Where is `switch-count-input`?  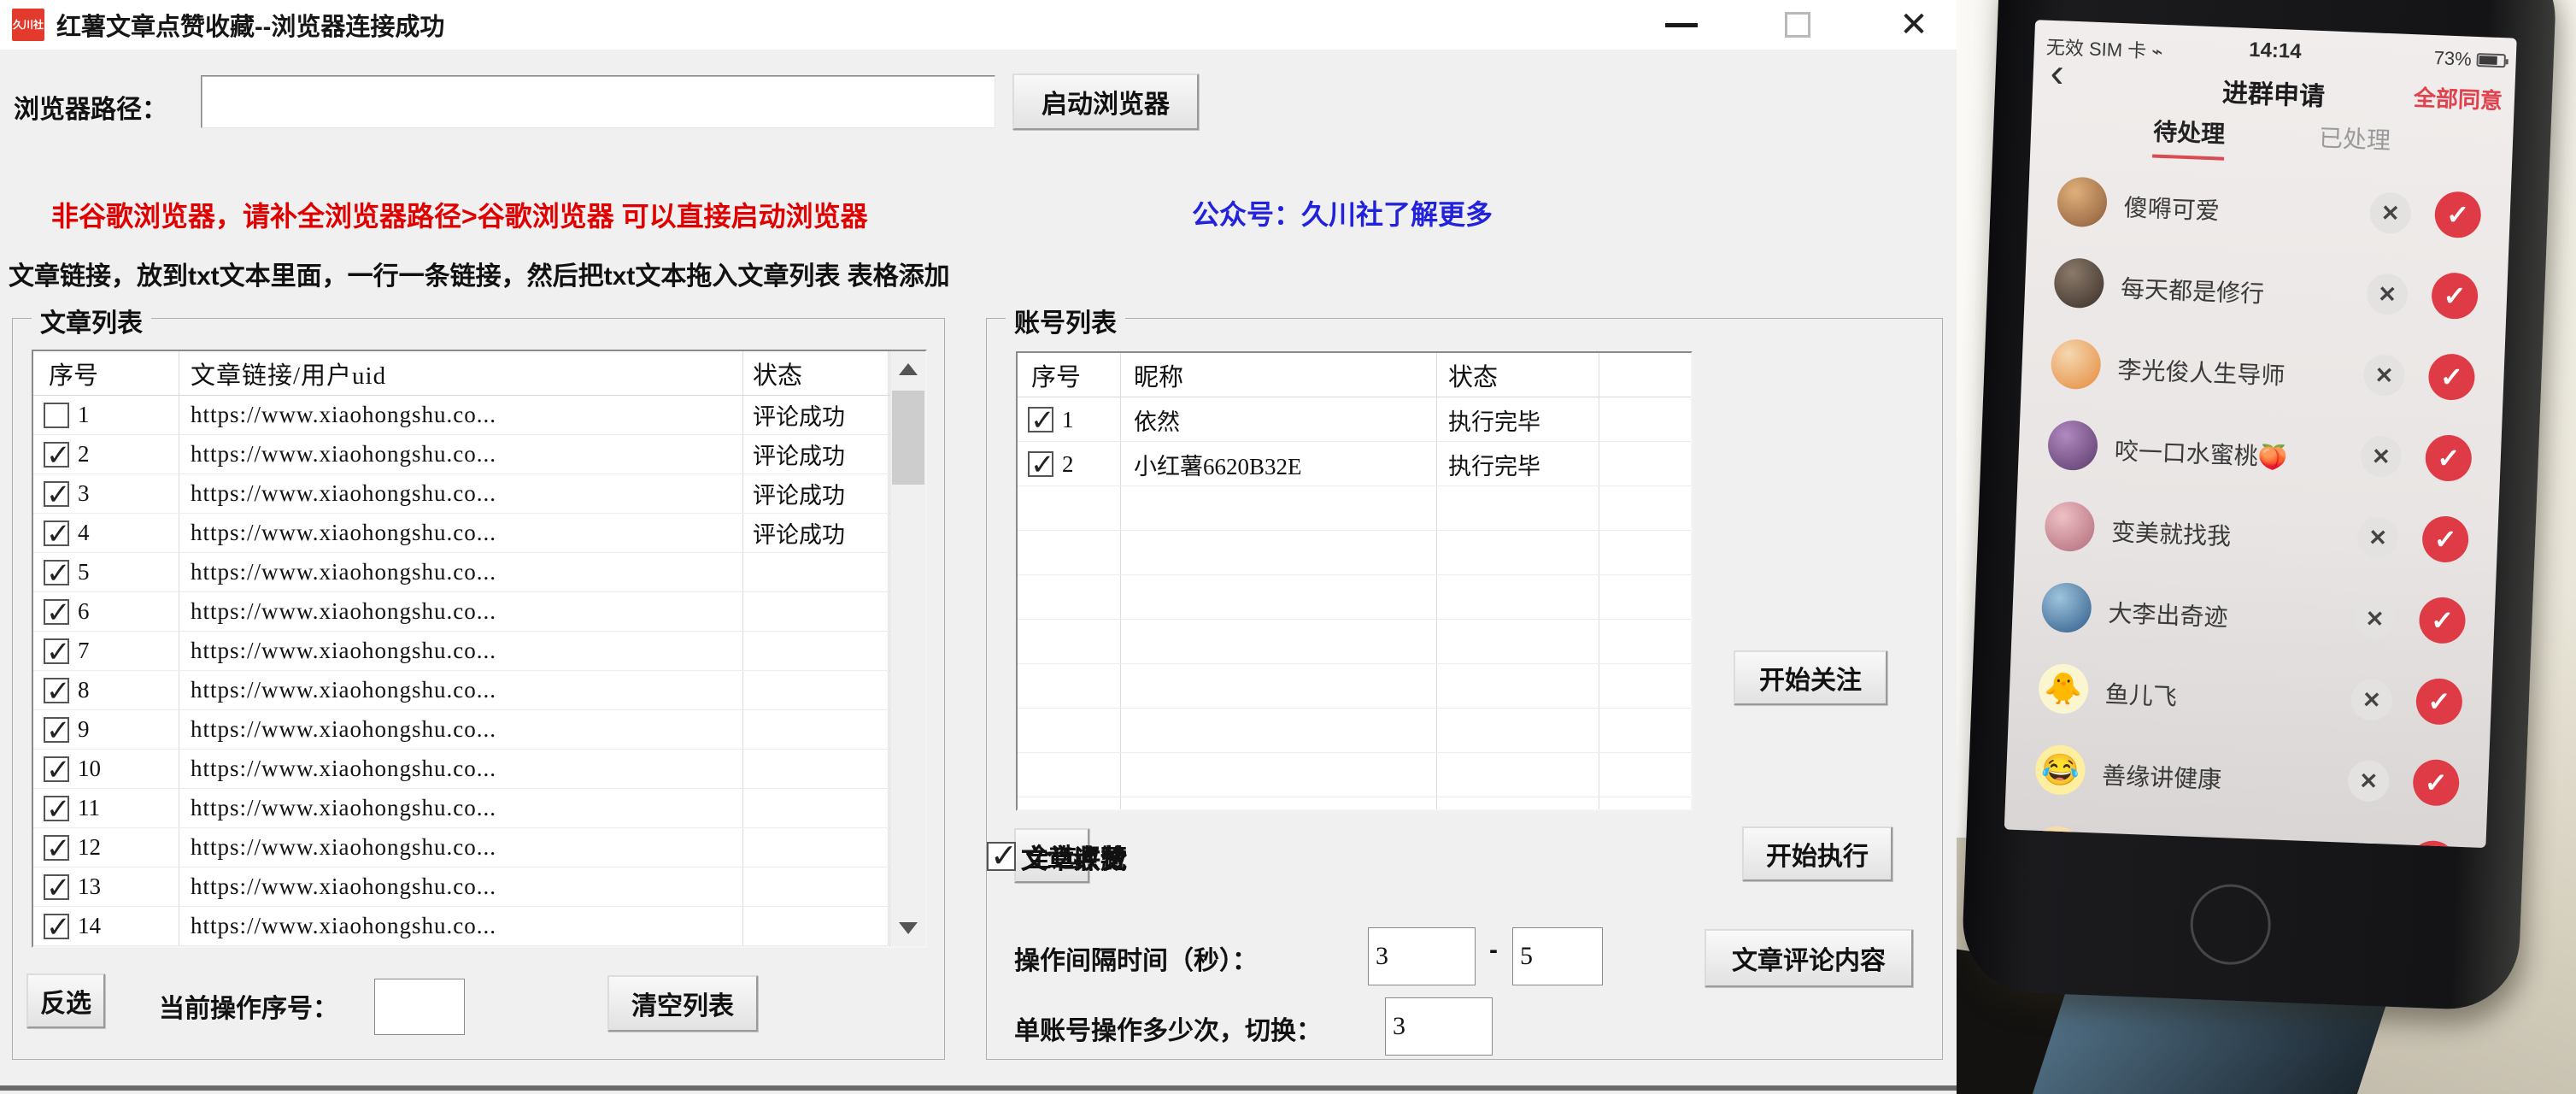 switch-count-input is located at coordinates (1439, 1026).